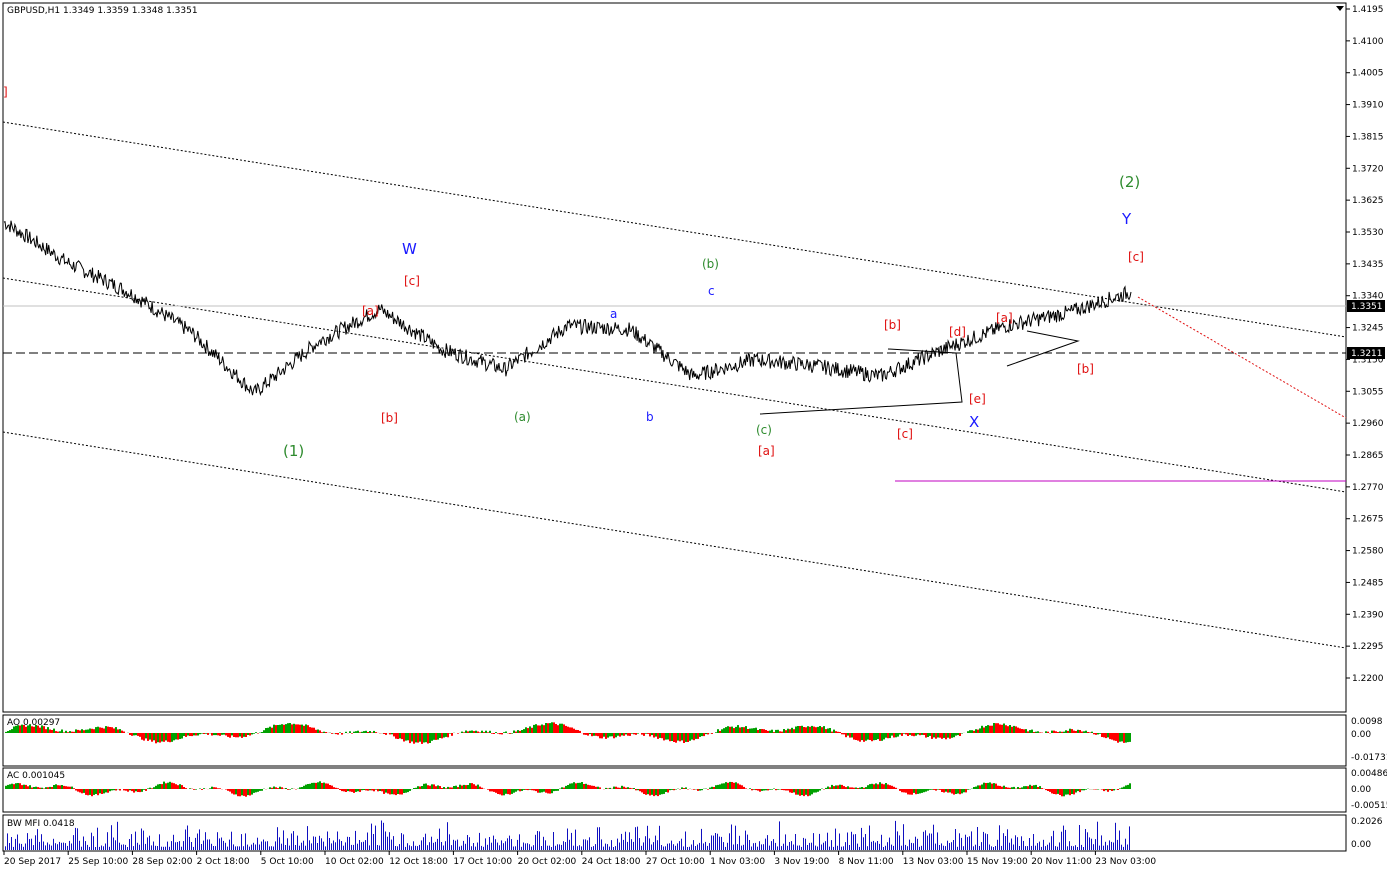 Image resolution: width=1387 pixels, height=876 pixels. Describe the element at coordinates (1368, 583) in the screenshot. I see `price-tick-label: 1.2485` at that location.